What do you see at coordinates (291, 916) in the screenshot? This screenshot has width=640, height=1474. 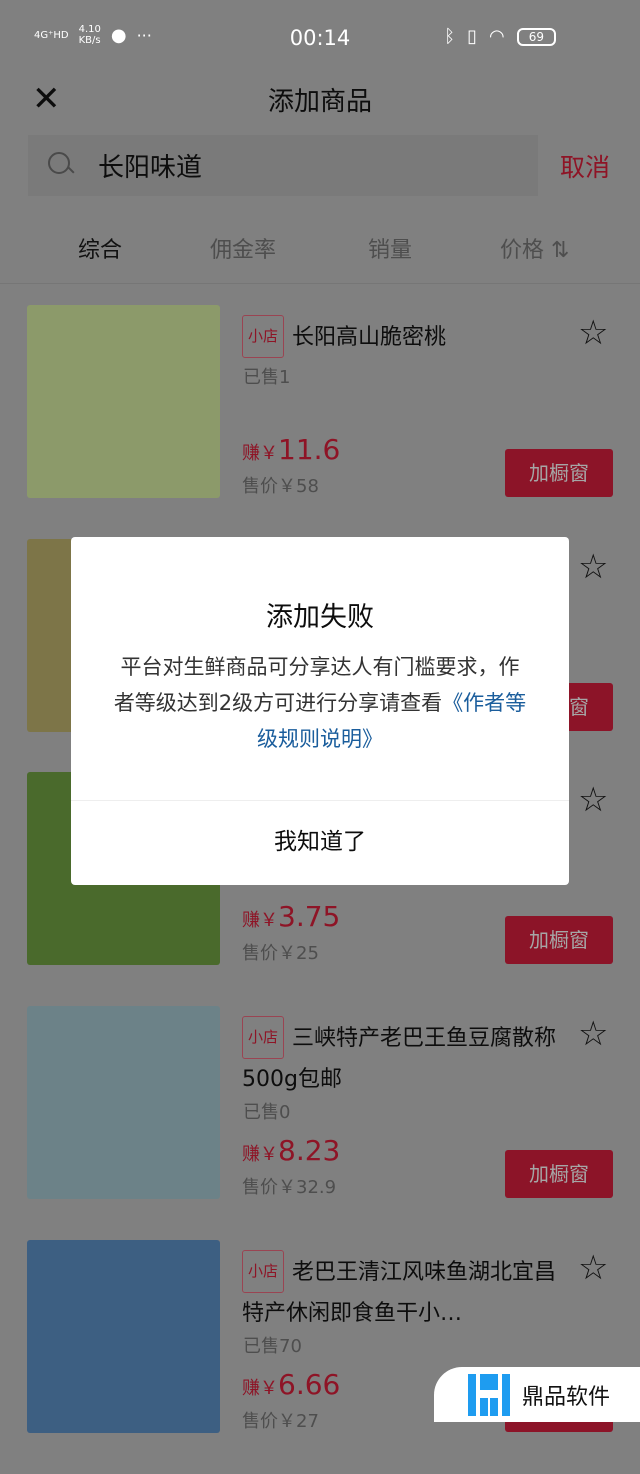 I see `commission: 赚￥3.75` at bounding box center [291, 916].